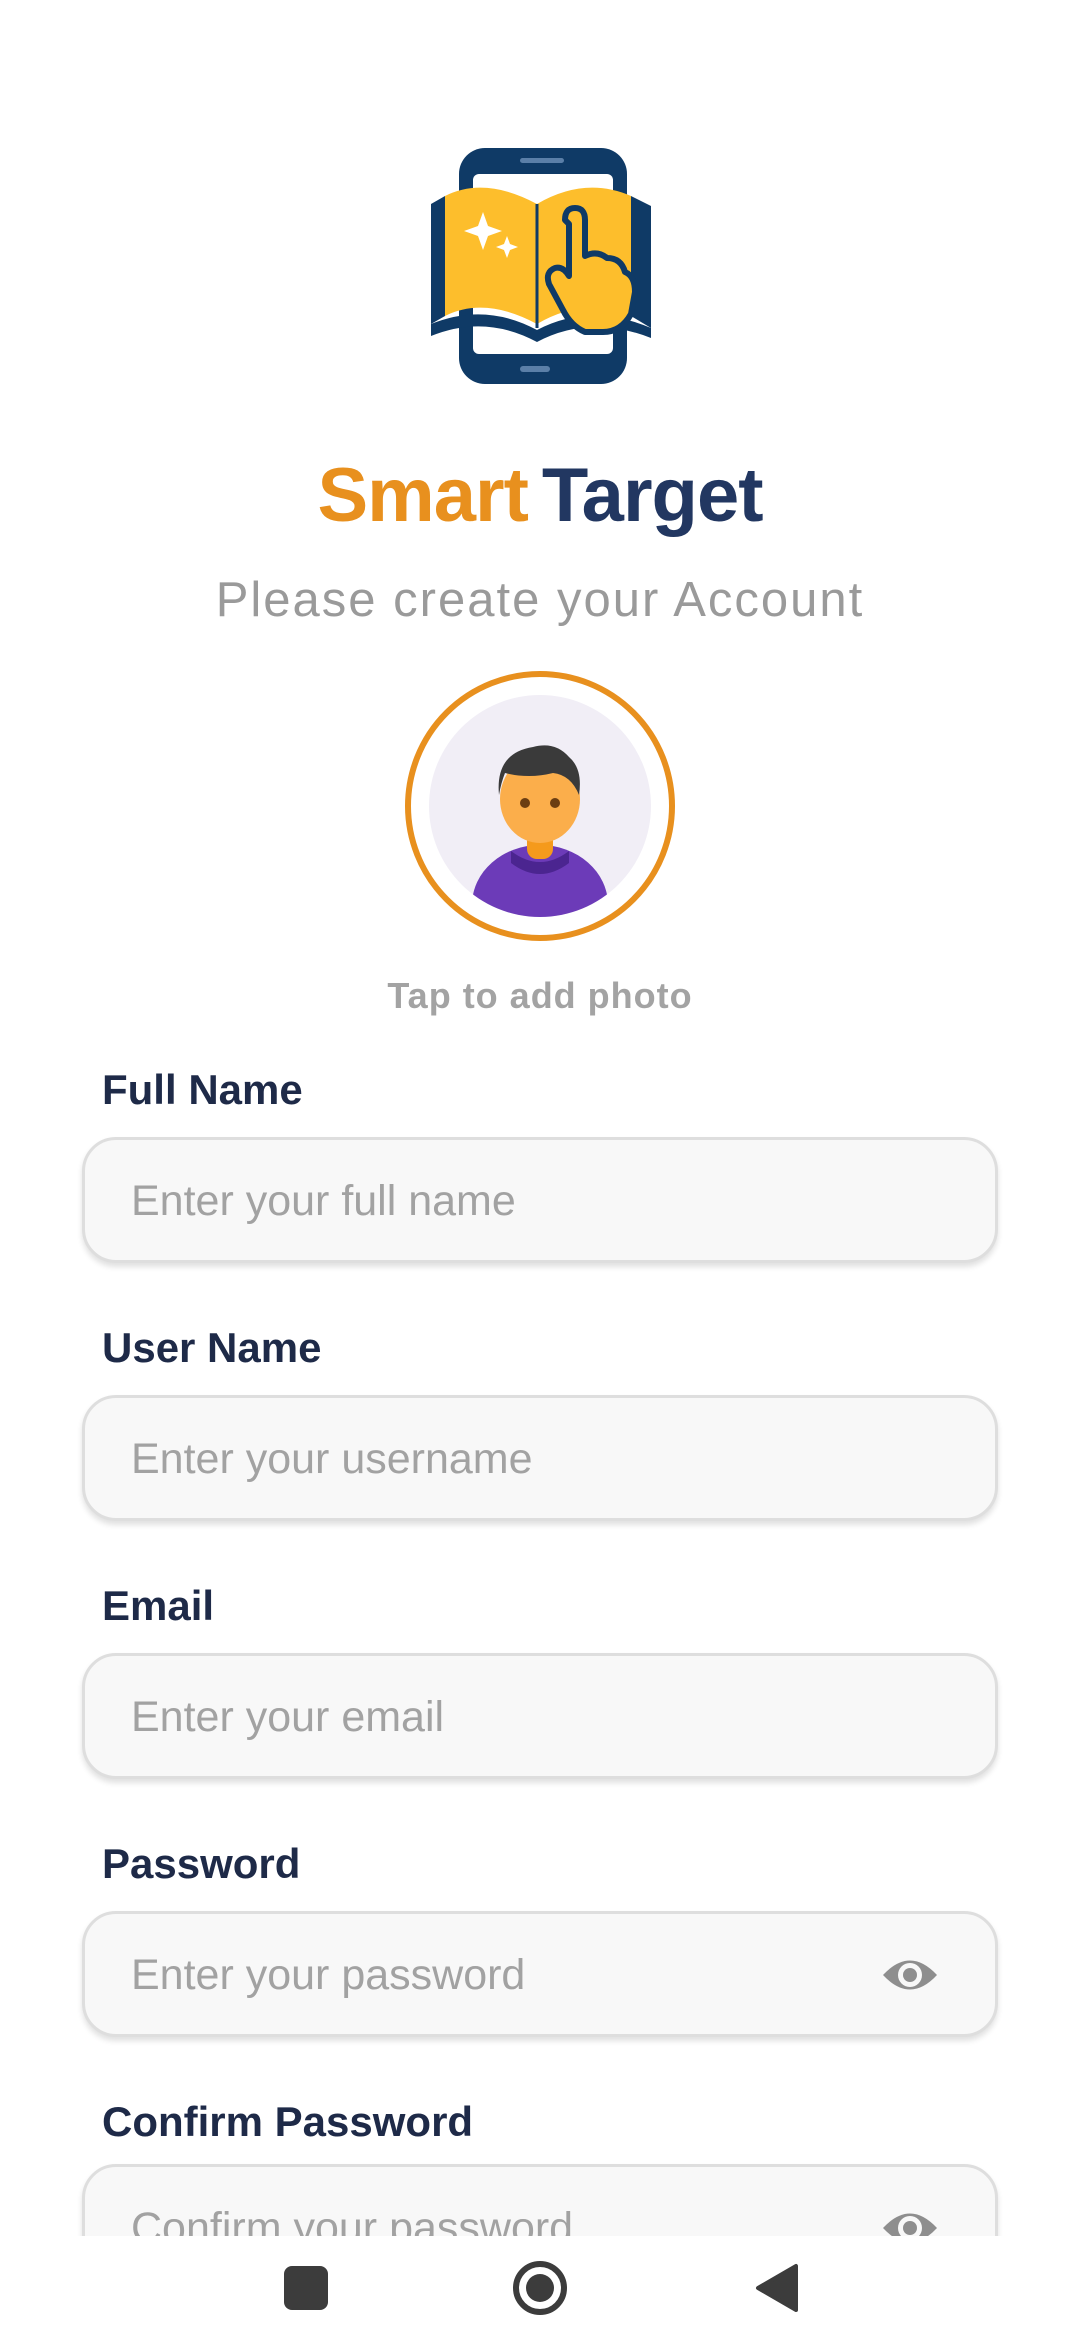 Image resolution: width=1080 pixels, height=2340 pixels. Describe the element at coordinates (158, 1605) in the screenshot. I see `email-label: Email` at that location.